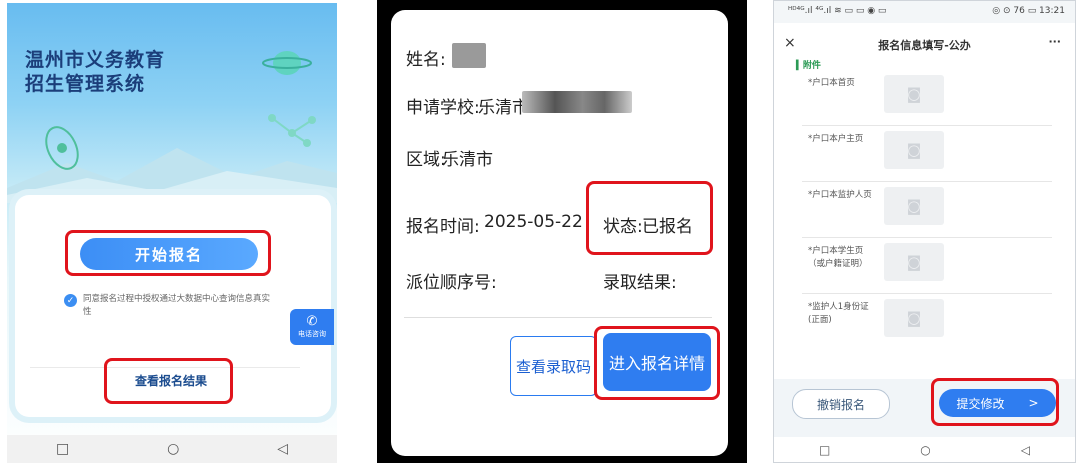  What do you see at coordinates (841, 404) in the screenshot?
I see `cancel-registration-button: 撤销报名` at bounding box center [841, 404].